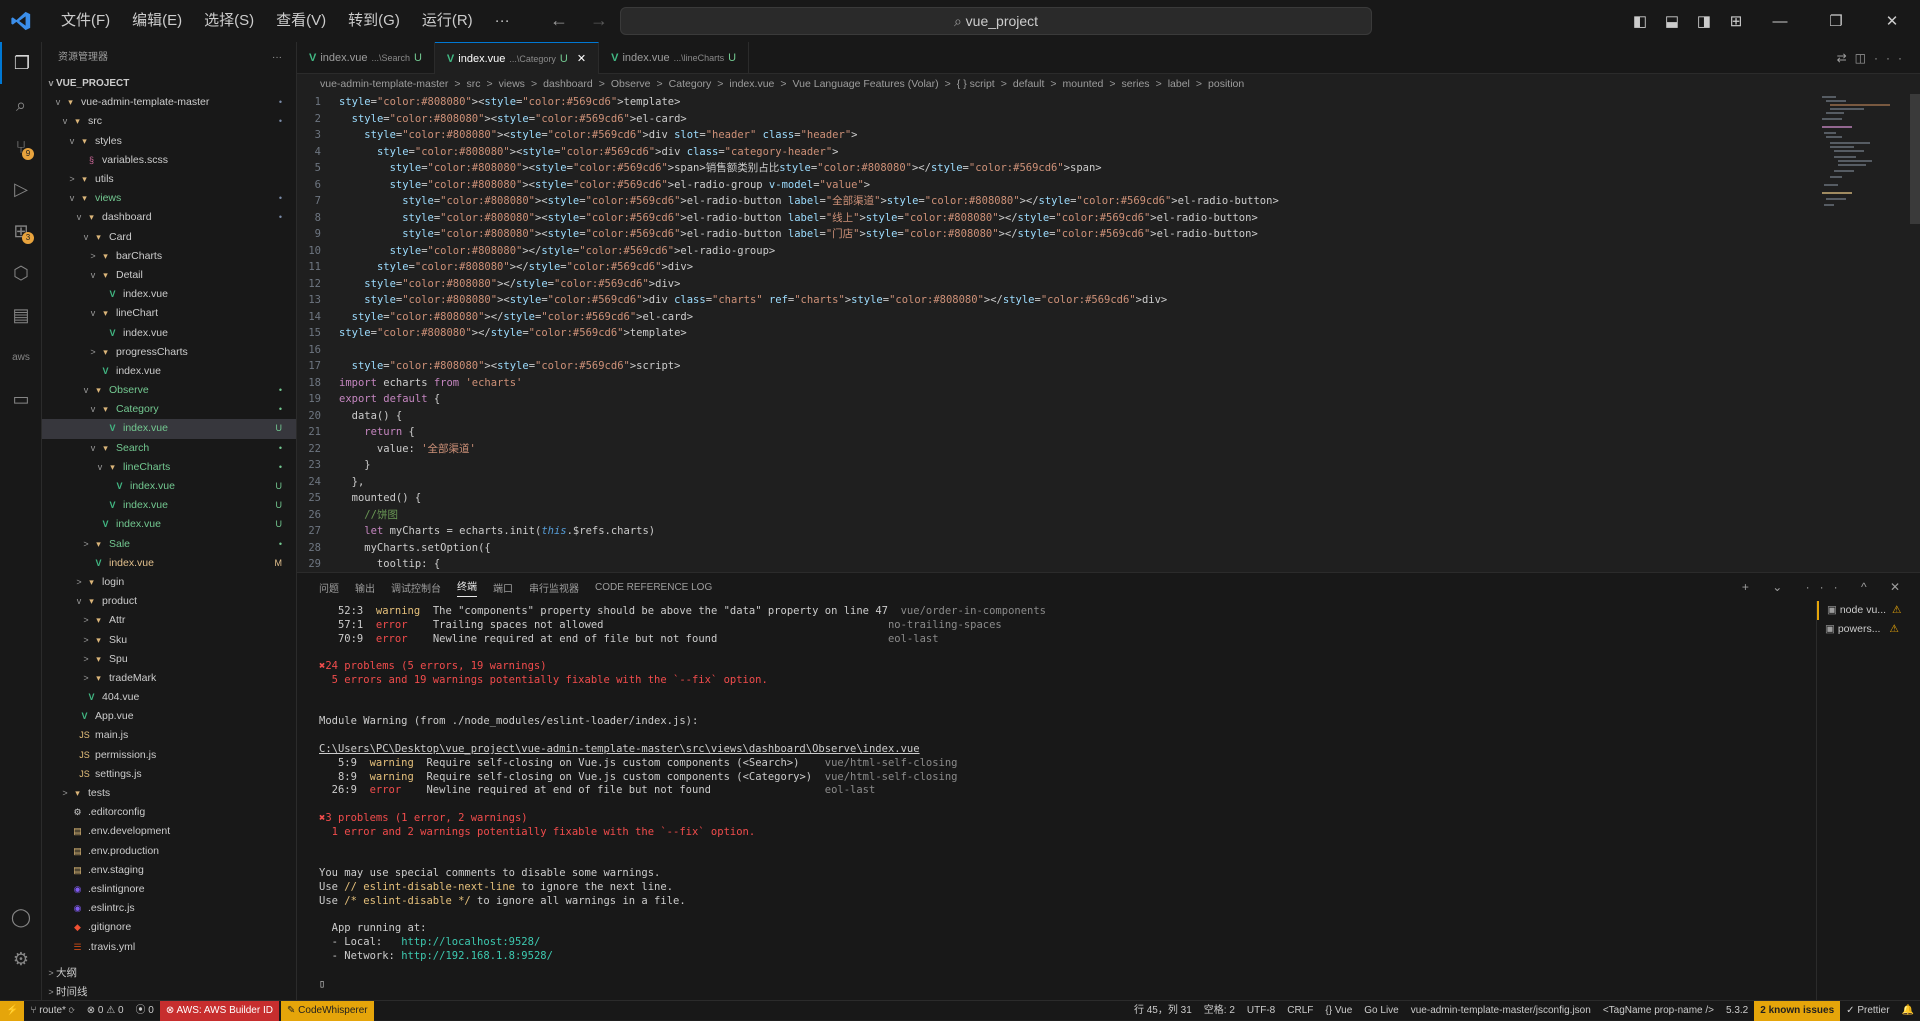 The width and height of the screenshot is (1920, 1021). Describe the element at coordinates (169, 217) in the screenshot. I see `folder-row: v ▾ dashboard •` at that location.